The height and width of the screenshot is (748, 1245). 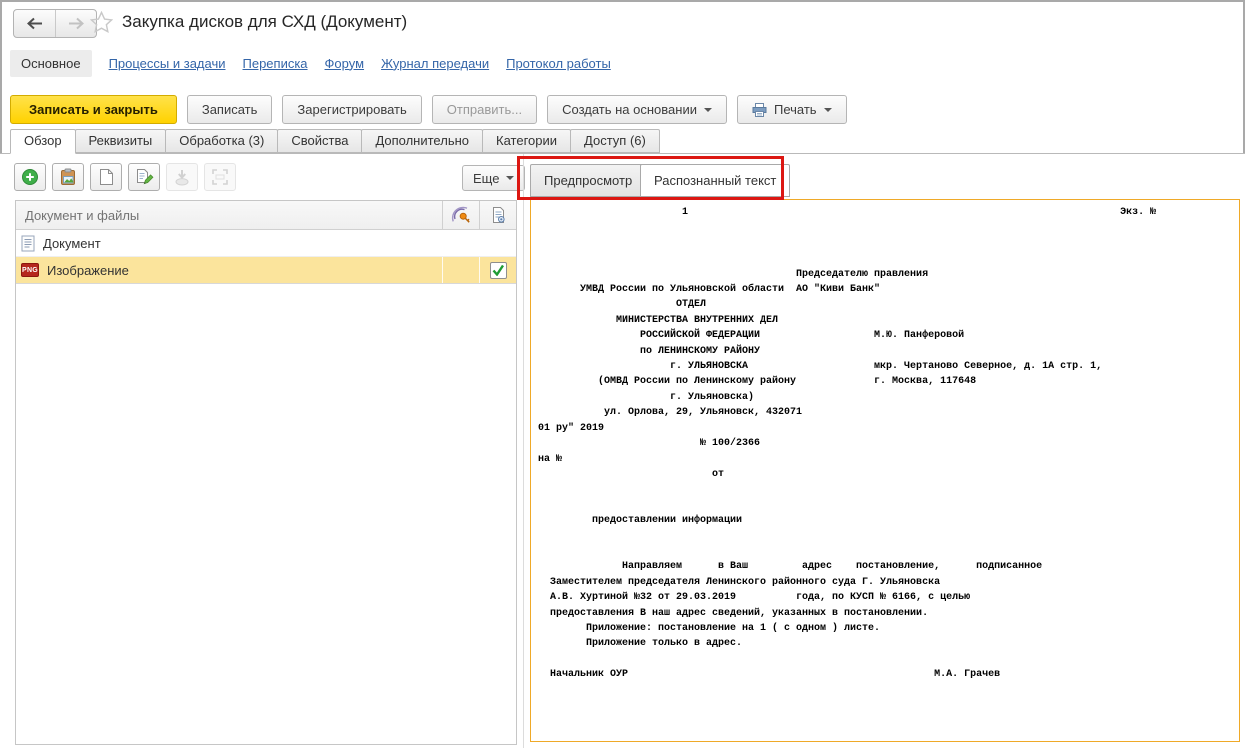 I want to click on panel-splitter, so click(x=523, y=451).